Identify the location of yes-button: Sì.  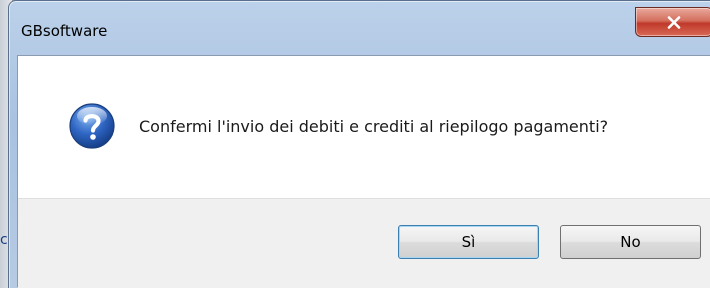
(468, 242).